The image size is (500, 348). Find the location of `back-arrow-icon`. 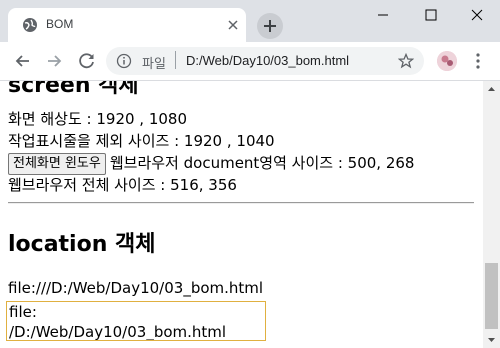

back-arrow-icon is located at coordinates (23, 61).